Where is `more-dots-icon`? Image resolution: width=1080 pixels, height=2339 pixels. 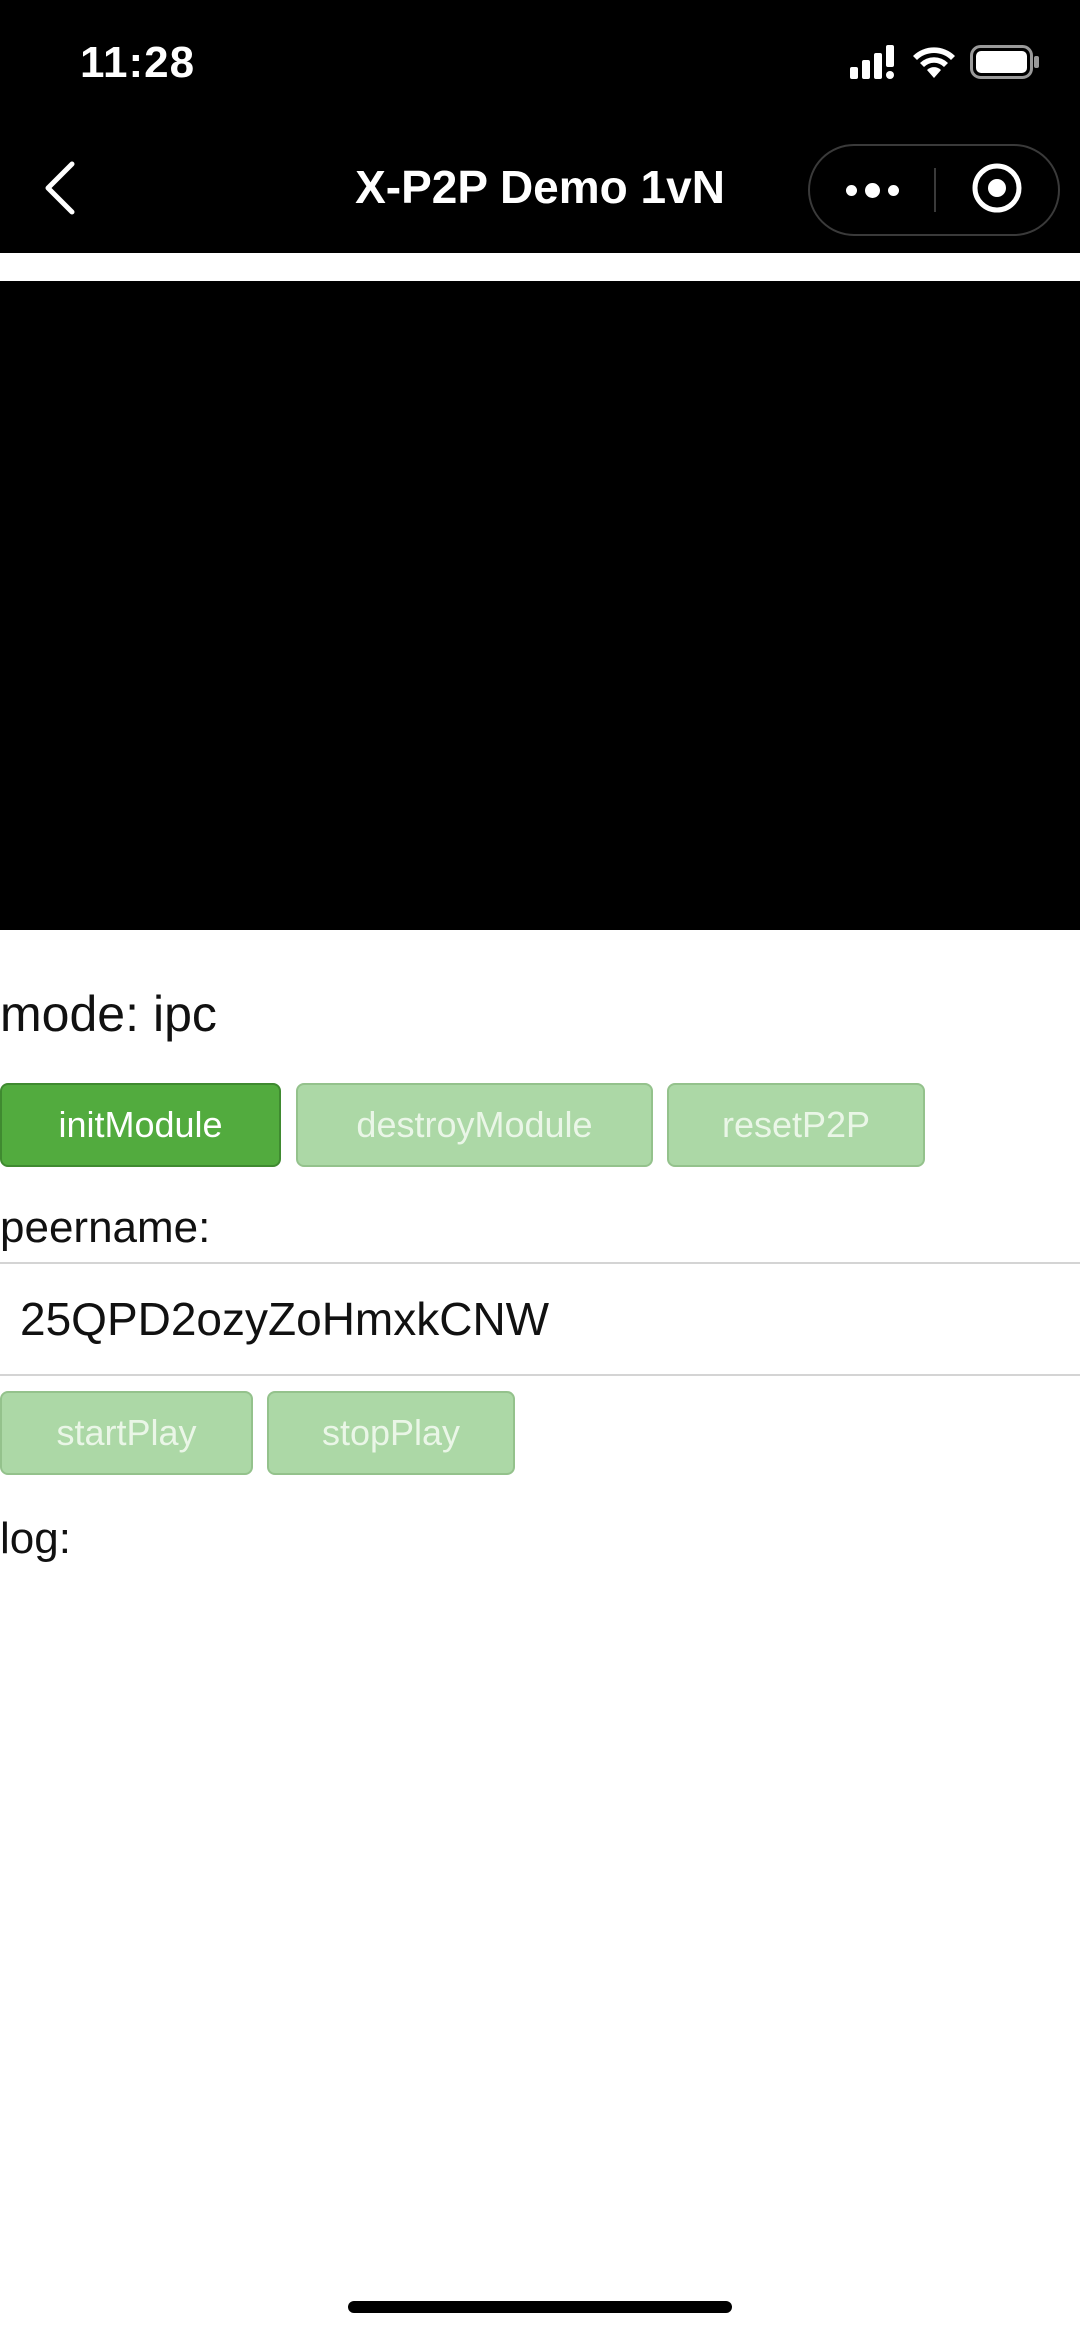 more-dots-icon is located at coordinates (851, 190).